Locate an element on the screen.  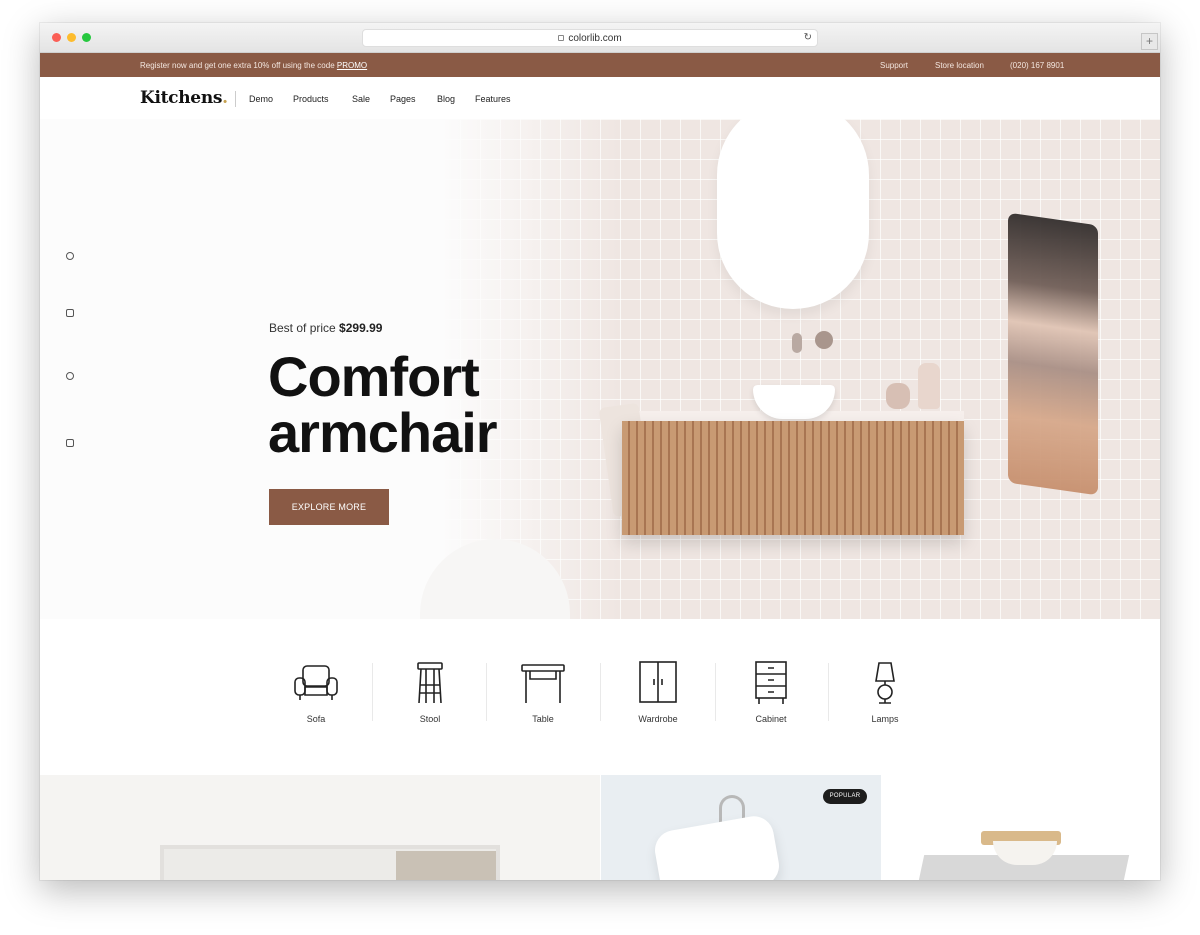
nav-item-sale: Sale is located at coordinates (361, 99).